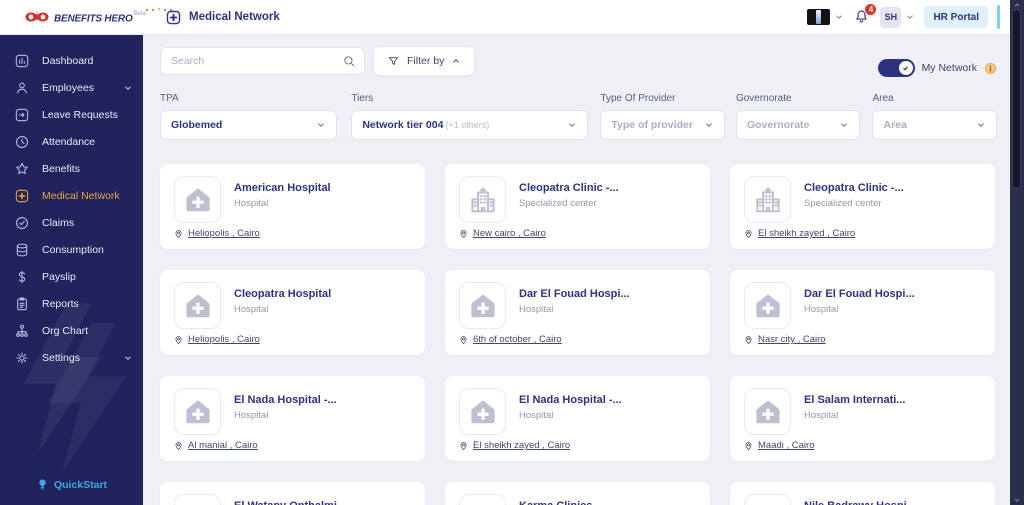 This screenshot has width=1024, height=505. What do you see at coordinates (998, 17) in the screenshot?
I see `accent-bar` at bounding box center [998, 17].